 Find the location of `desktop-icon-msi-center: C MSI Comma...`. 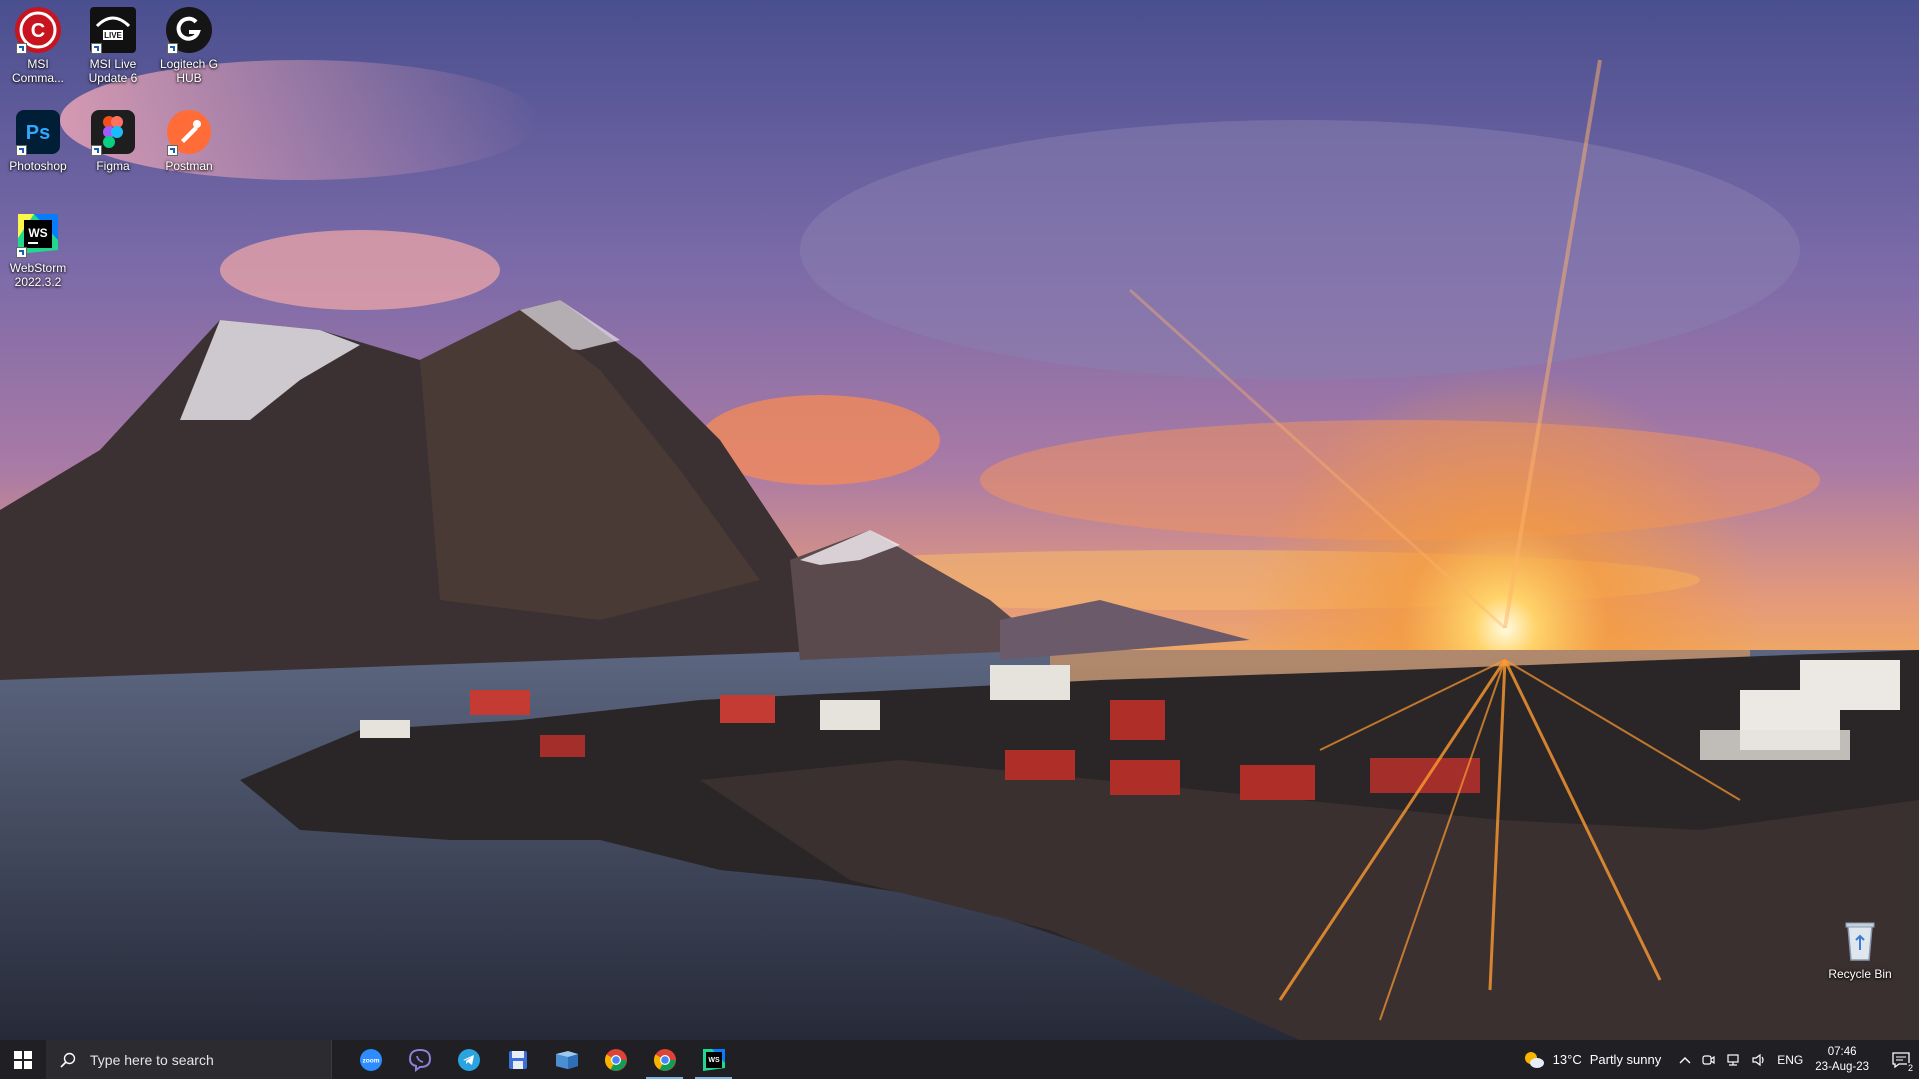

desktop-icon-msi-center: C MSI Comma... is located at coordinates (38, 45).